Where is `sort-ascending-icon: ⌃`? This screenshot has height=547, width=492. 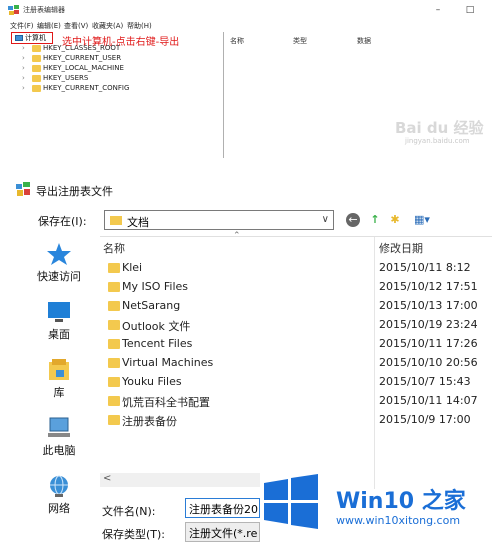 sort-ascending-icon: ⌃ is located at coordinates (237, 236).